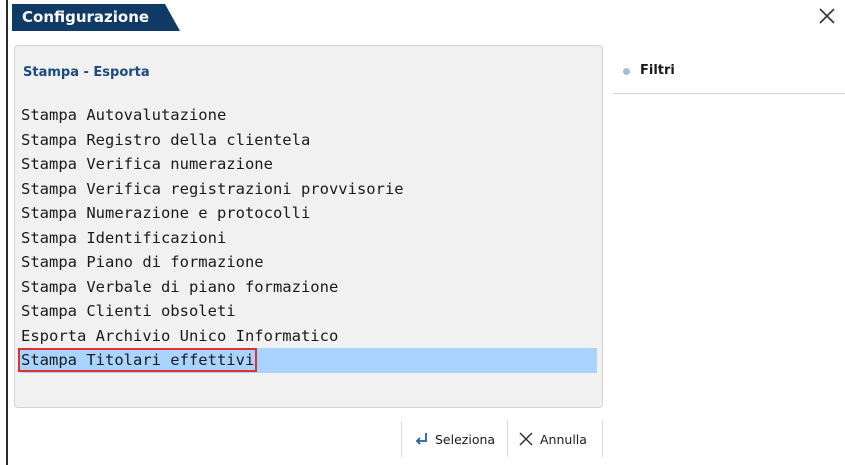 The width and height of the screenshot is (845, 465). I want to click on cancel-button-label: Annulla, so click(563, 439).